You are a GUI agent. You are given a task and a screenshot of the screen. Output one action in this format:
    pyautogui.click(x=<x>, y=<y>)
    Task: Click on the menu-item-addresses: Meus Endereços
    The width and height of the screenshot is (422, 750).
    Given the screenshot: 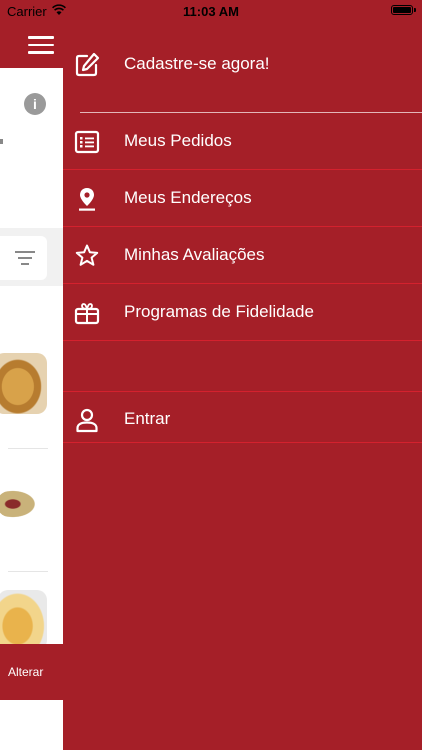 What is the action you would take?
    pyautogui.click(x=242, y=199)
    